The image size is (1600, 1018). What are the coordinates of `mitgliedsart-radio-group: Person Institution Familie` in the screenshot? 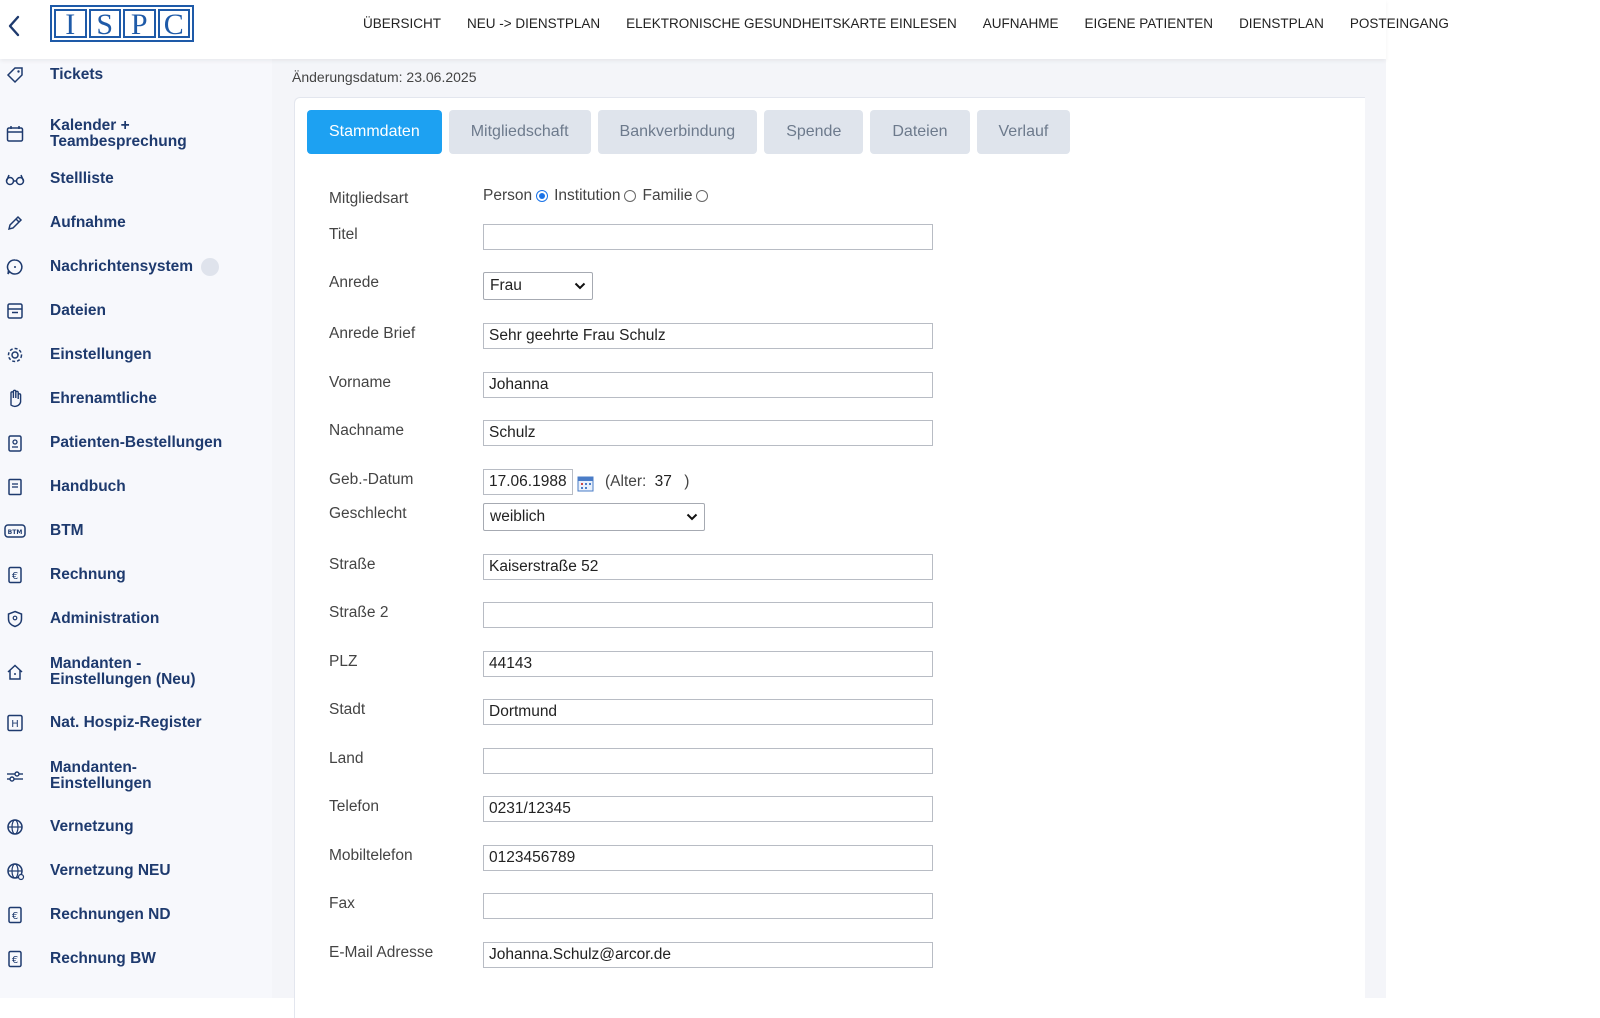 It's located at (598, 196).